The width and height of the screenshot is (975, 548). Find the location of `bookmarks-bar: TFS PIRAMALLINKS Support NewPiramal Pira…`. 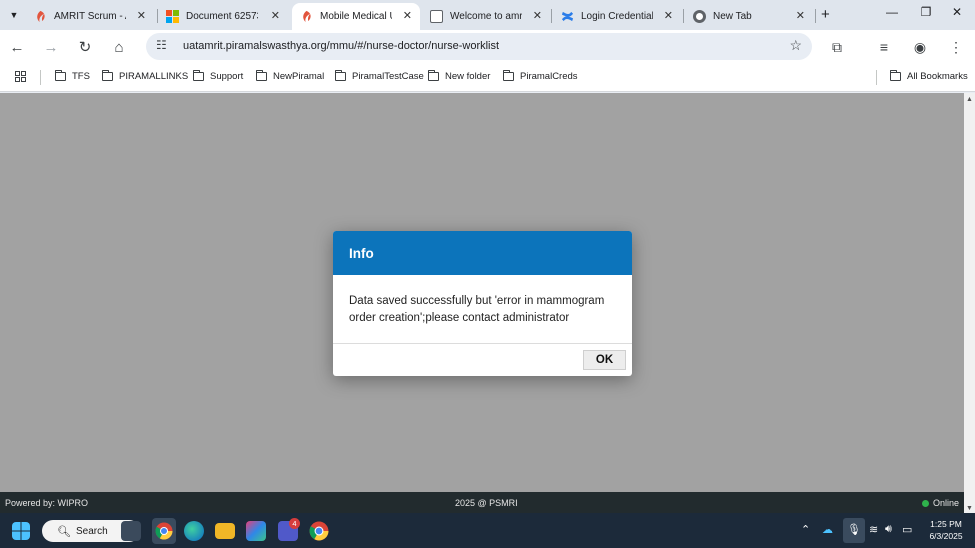

bookmarks-bar: TFS PIRAMALLINKS Support NewPiramal Pira… is located at coordinates (487, 77).